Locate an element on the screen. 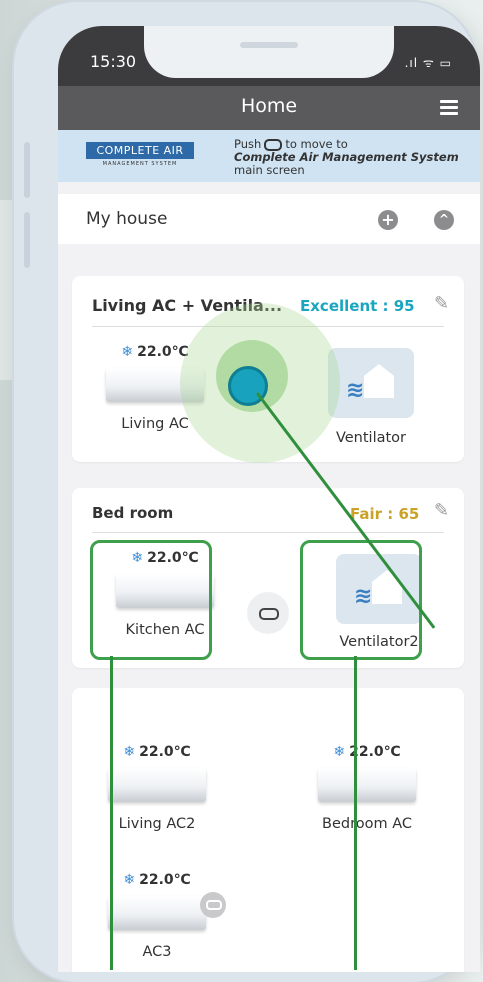 Image resolution: width=483 pixels, height=982 pixels. device-living-ac2: ❄ 22.0℃ Living AC2 is located at coordinates (157, 788).